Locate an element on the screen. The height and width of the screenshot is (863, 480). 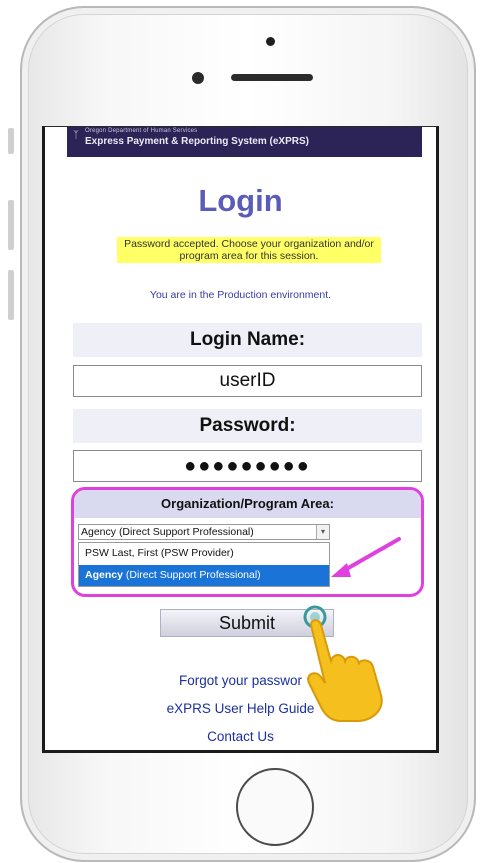
org-option-psw: PSW Last, First (PSW Provider) is located at coordinates (204, 553).